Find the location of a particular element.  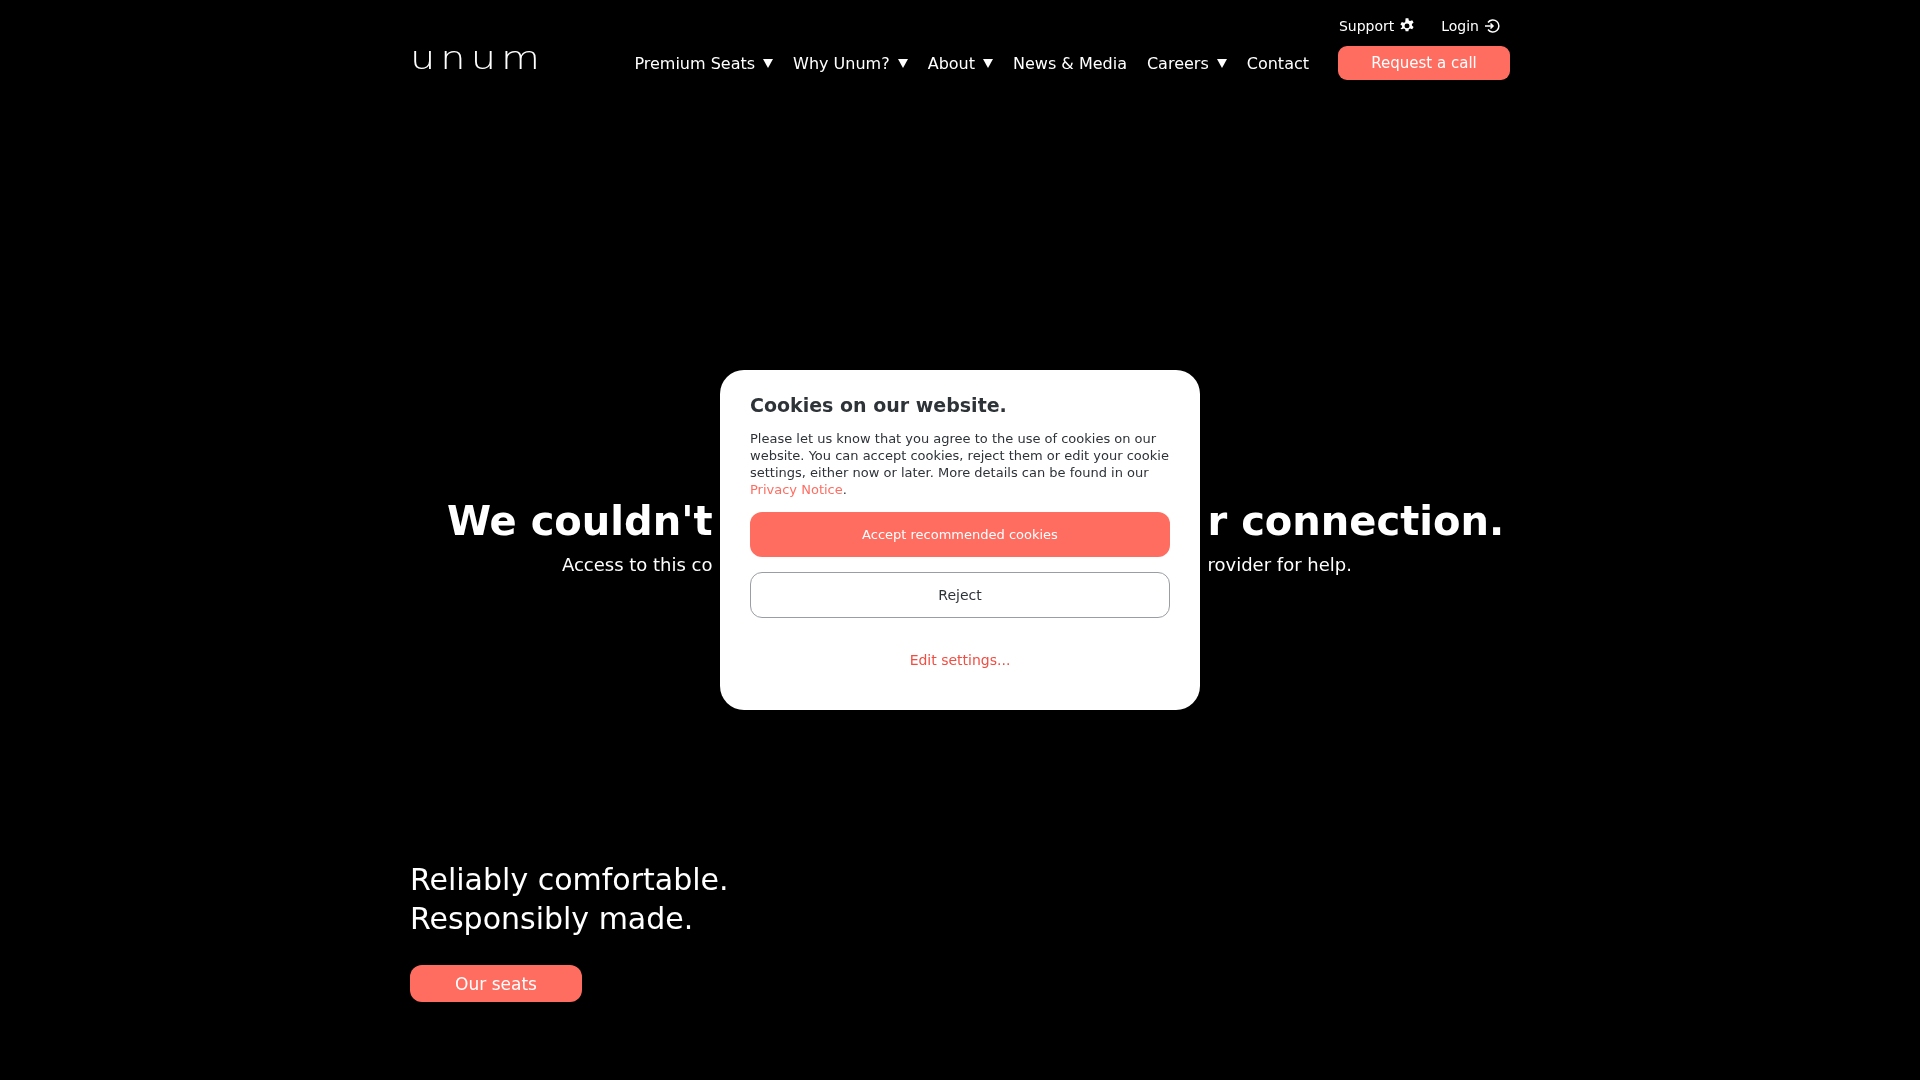

nav-item: Contact is located at coordinates (1277, 63).